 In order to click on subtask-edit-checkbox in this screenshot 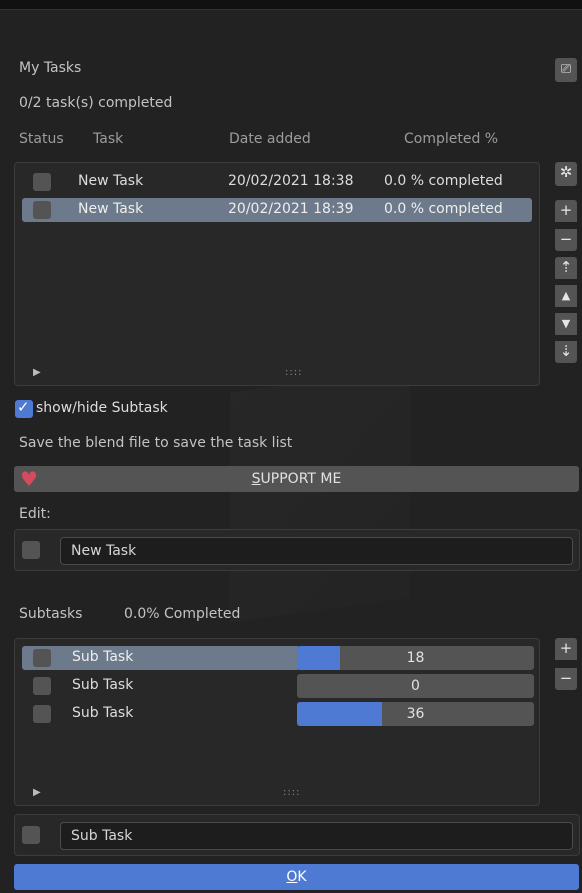, I will do `click(31, 835)`.